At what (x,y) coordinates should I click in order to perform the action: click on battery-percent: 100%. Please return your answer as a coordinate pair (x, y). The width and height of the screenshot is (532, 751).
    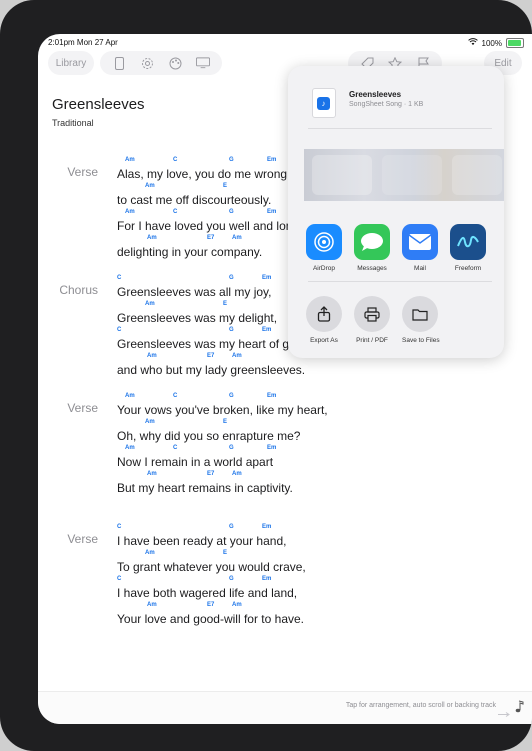
    Looking at the image, I should click on (491, 43).